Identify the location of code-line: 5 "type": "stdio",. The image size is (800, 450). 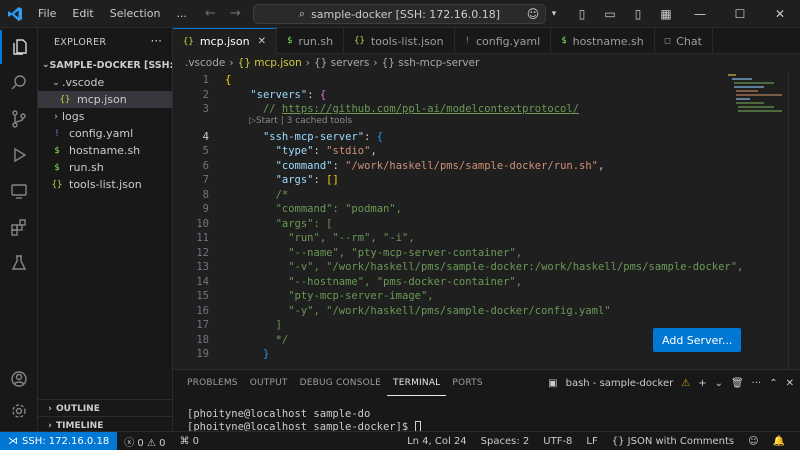
(486, 151).